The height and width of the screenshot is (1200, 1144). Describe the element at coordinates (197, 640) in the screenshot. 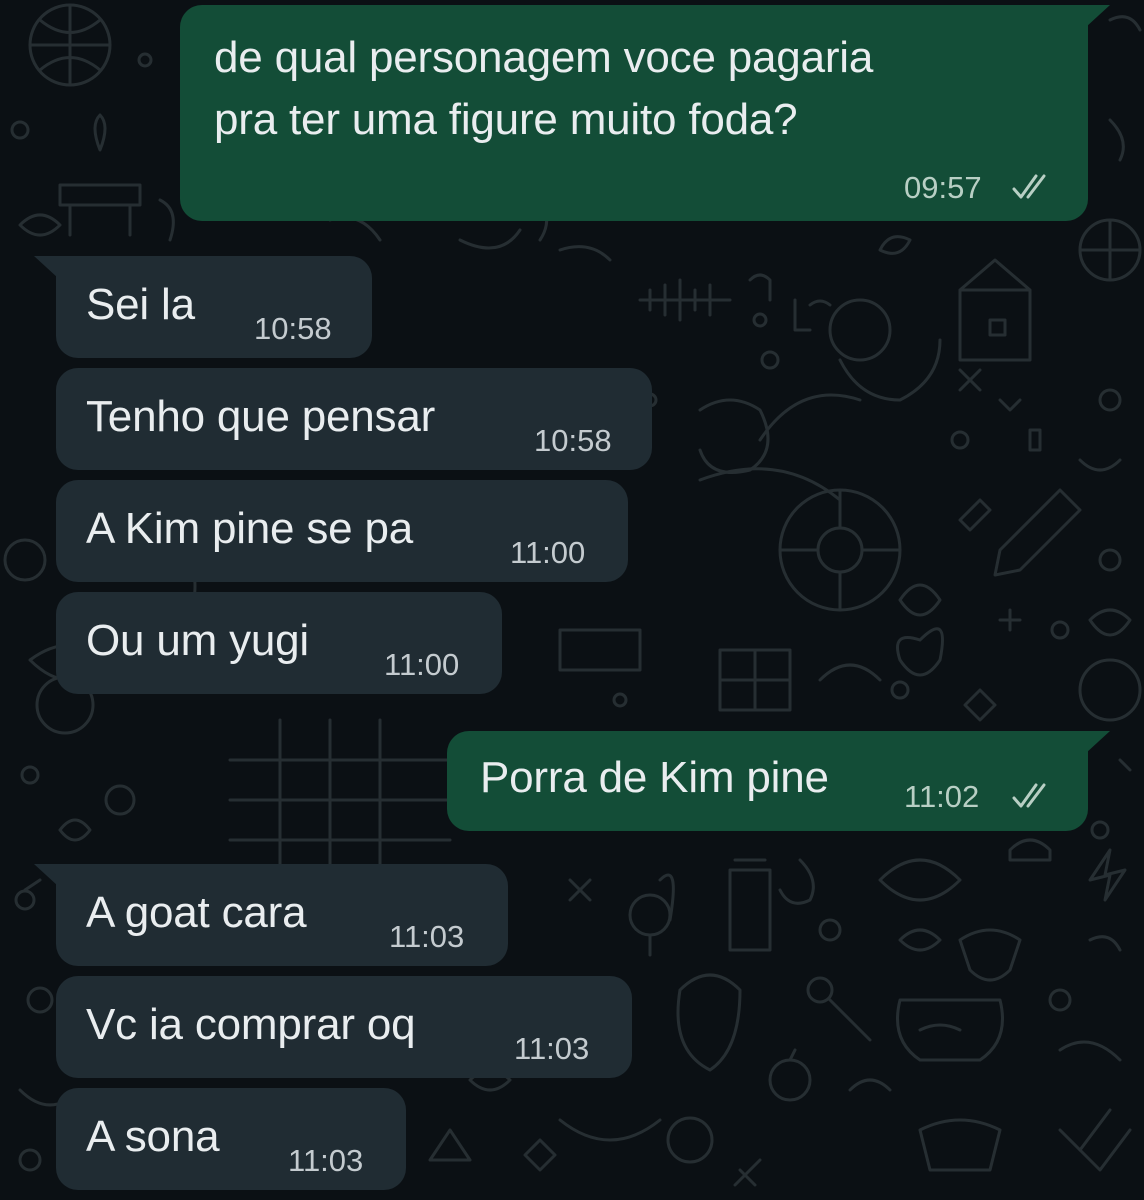

I see `message-text: Ou um yugi` at that location.